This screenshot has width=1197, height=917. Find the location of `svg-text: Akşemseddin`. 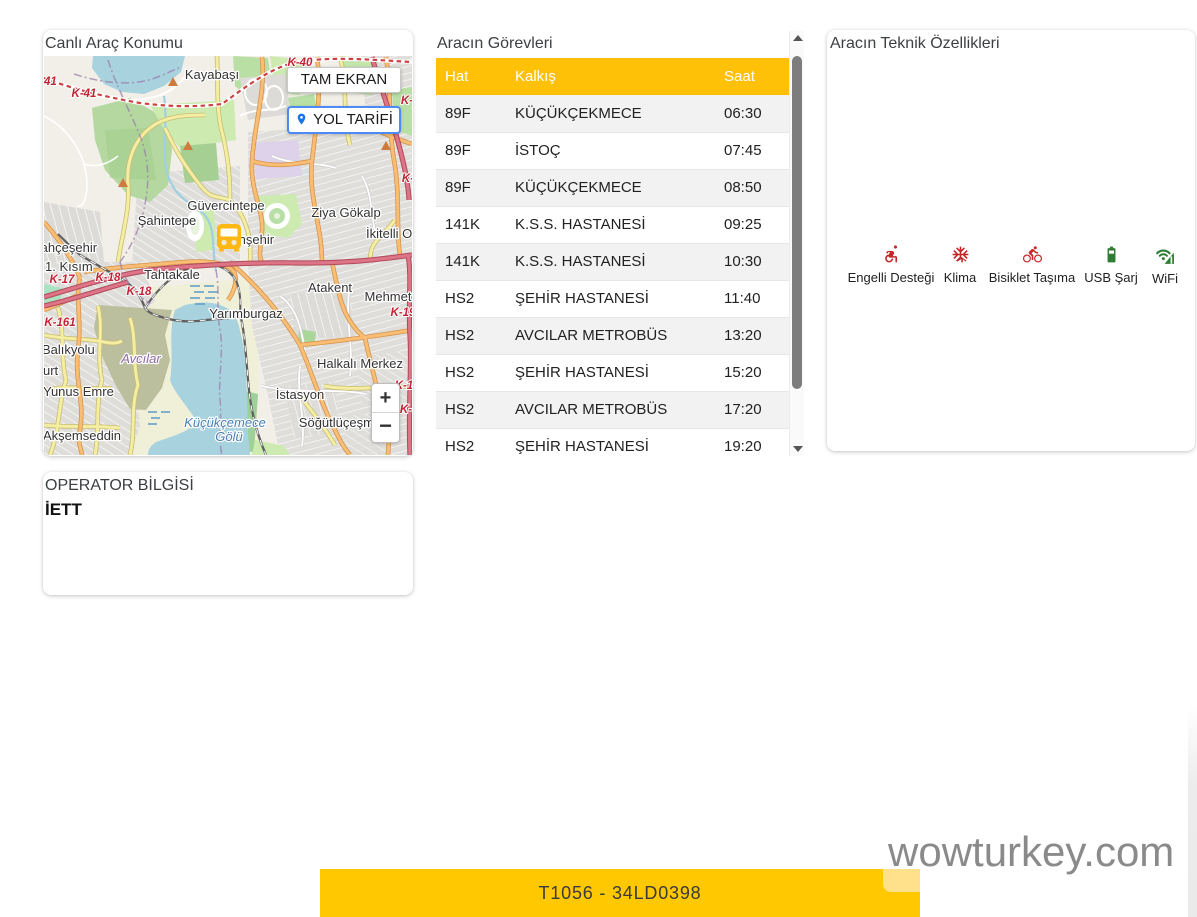

svg-text: Akşemseddin is located at coordinates (82, 435).